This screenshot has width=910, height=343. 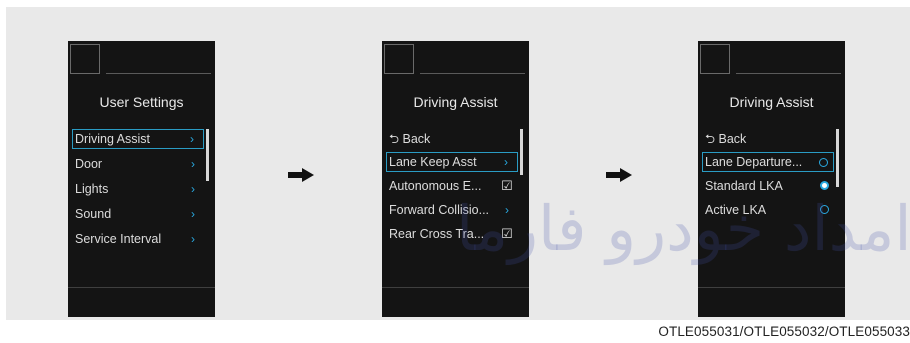 What do you see at coordinates (823, 162) in the screenshot?
I see `radio-off-icon` at bounding box center [823, 162].